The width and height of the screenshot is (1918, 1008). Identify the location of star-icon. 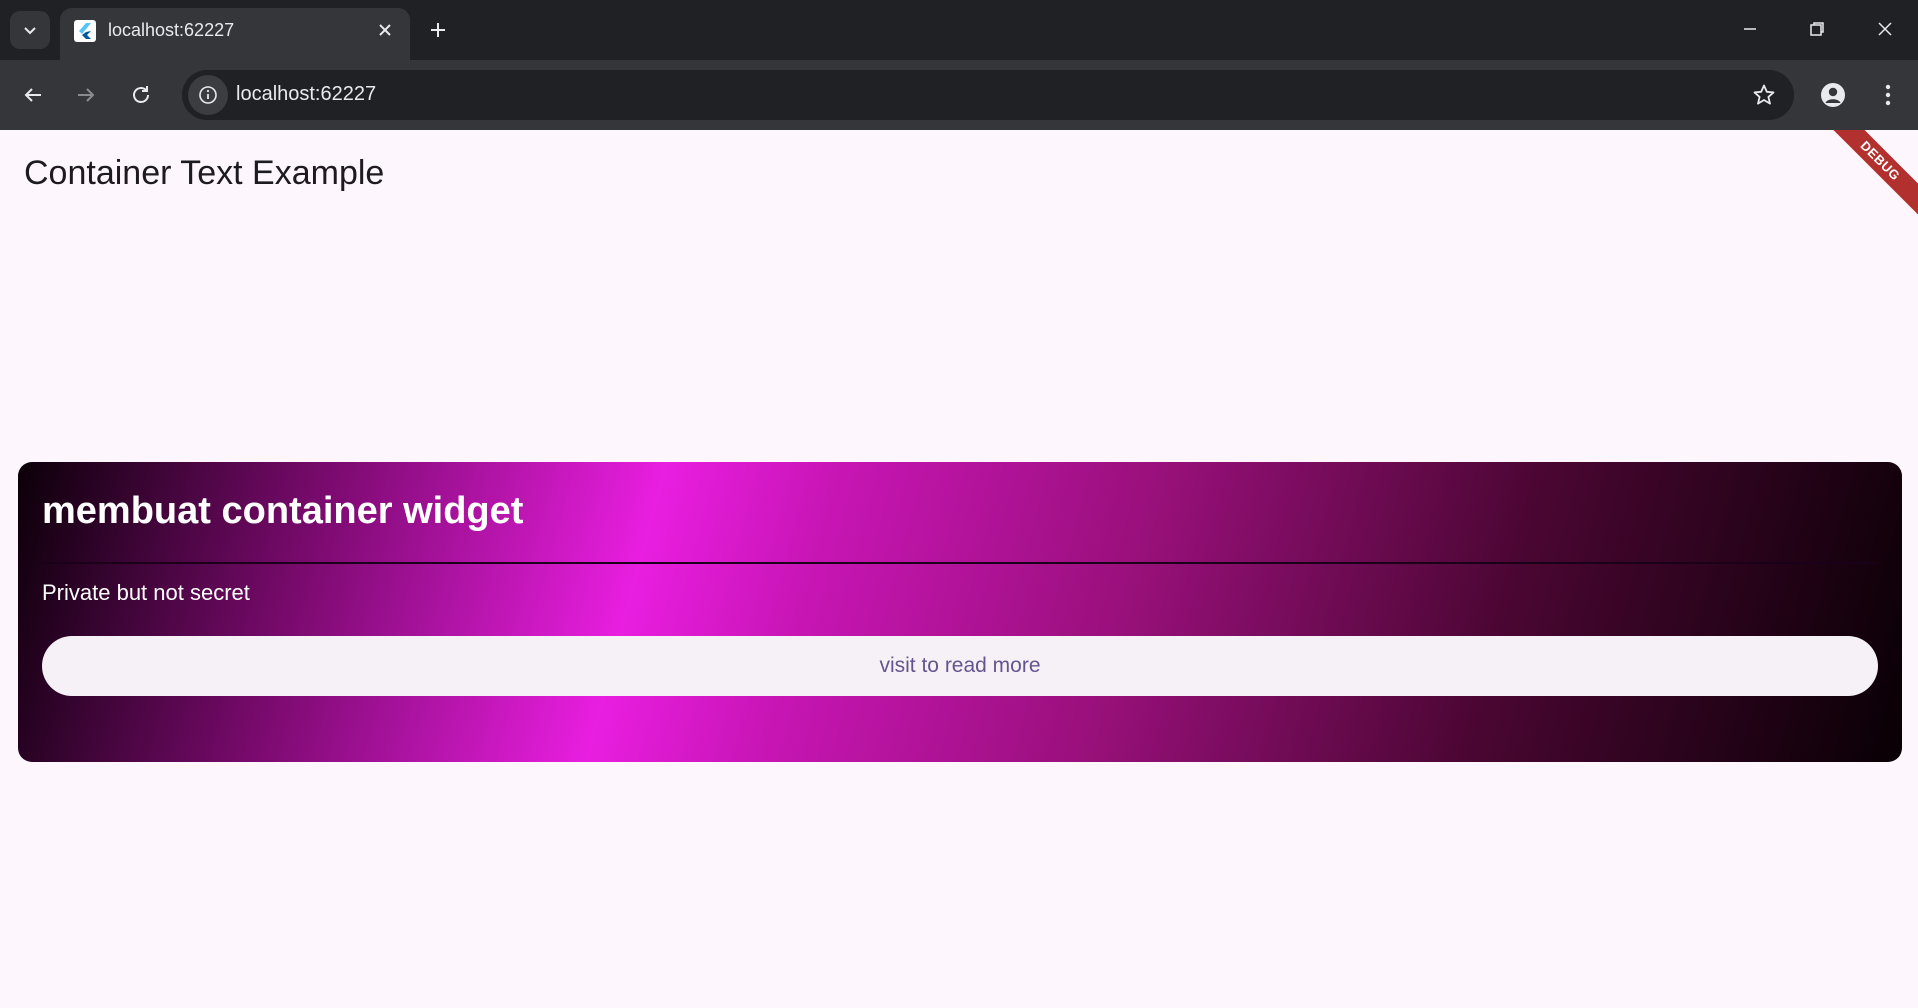
(1764, 94).